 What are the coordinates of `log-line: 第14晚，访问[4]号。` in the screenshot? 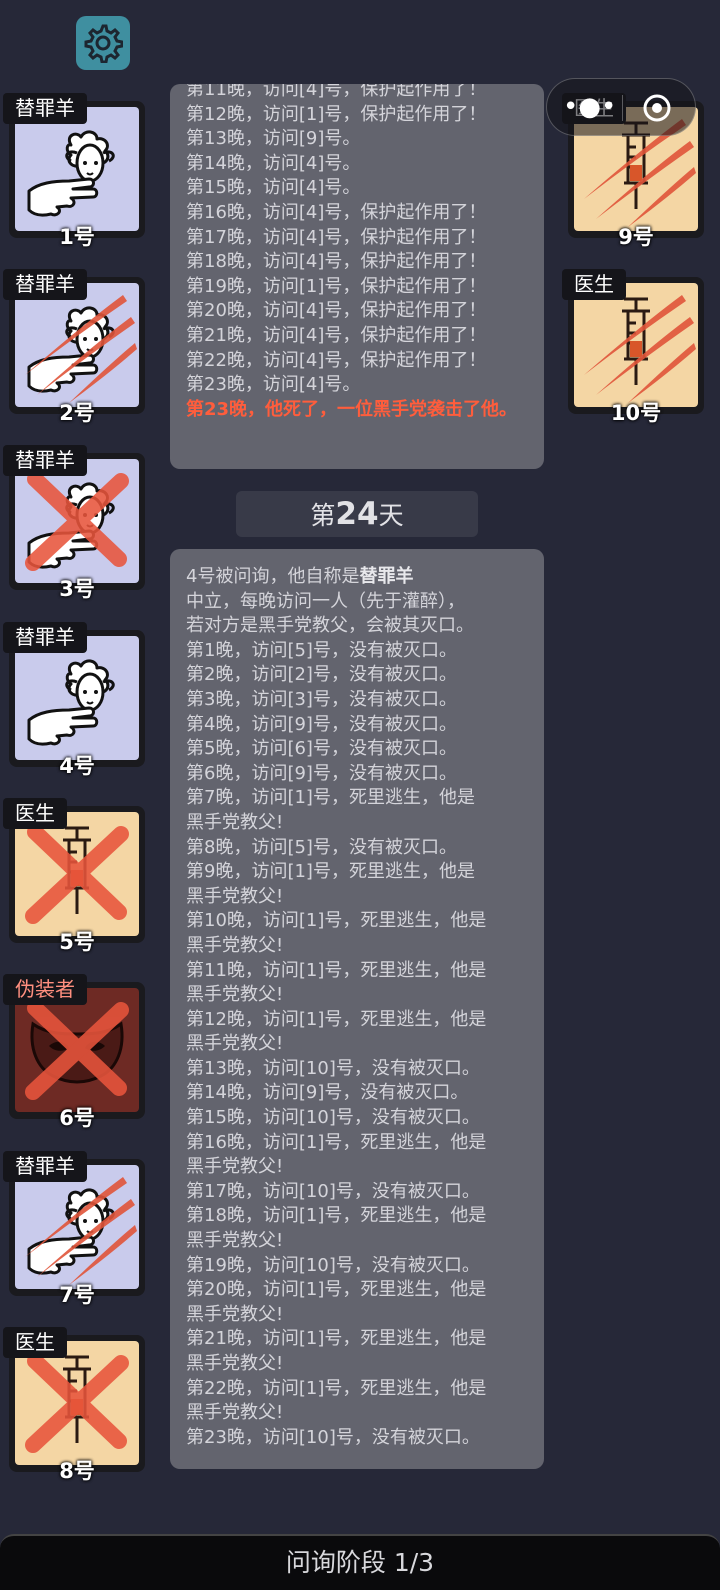 It's located at (273, 163).